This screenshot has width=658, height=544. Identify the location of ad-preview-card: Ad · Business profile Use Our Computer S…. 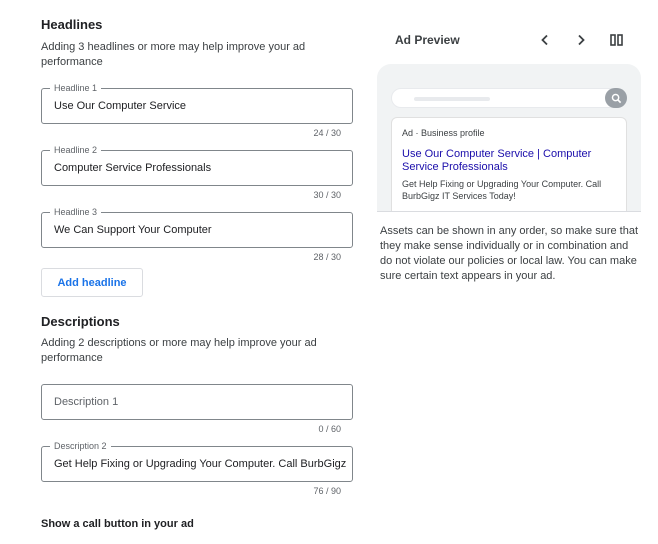
(509, 164).